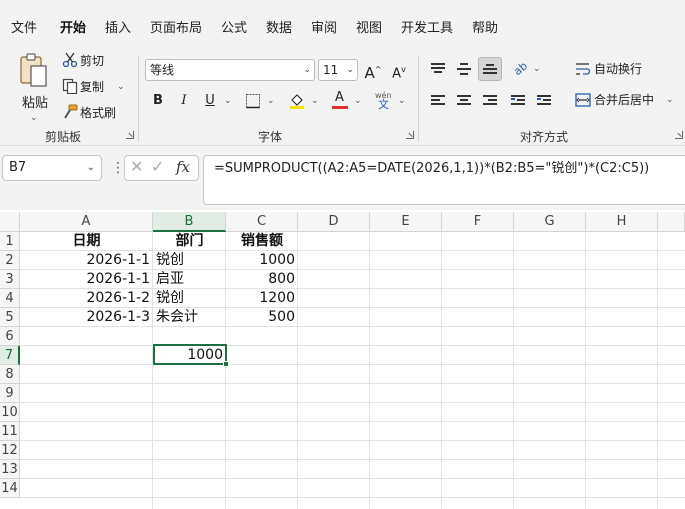 Image resolution: width=685 pixels, height=509 pixels. Describe the element at coordinates (10, 336) in the screenshot. I see `row-header-6: 6` at that location.